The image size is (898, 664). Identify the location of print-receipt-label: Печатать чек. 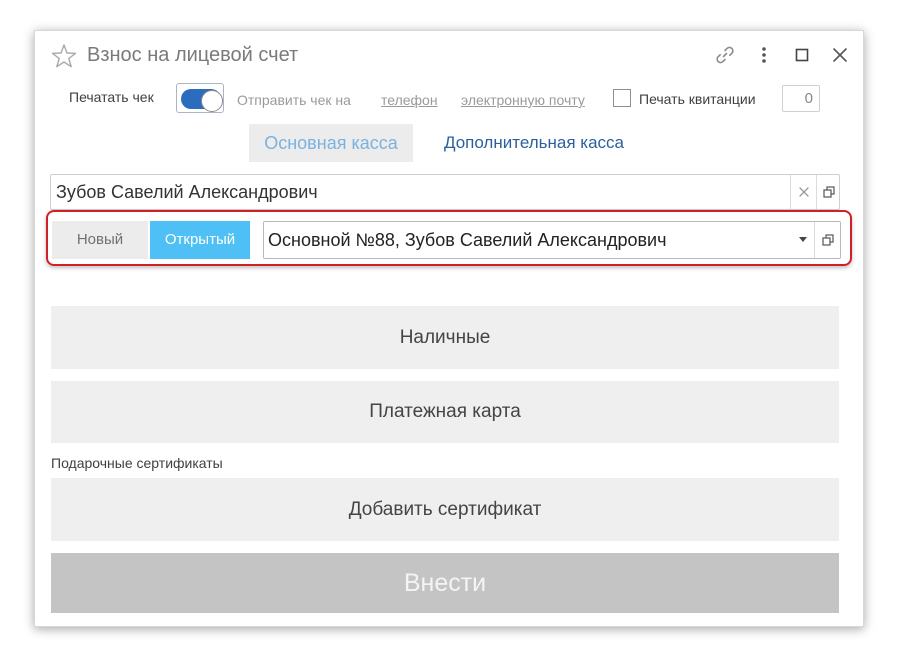
(111, 97).